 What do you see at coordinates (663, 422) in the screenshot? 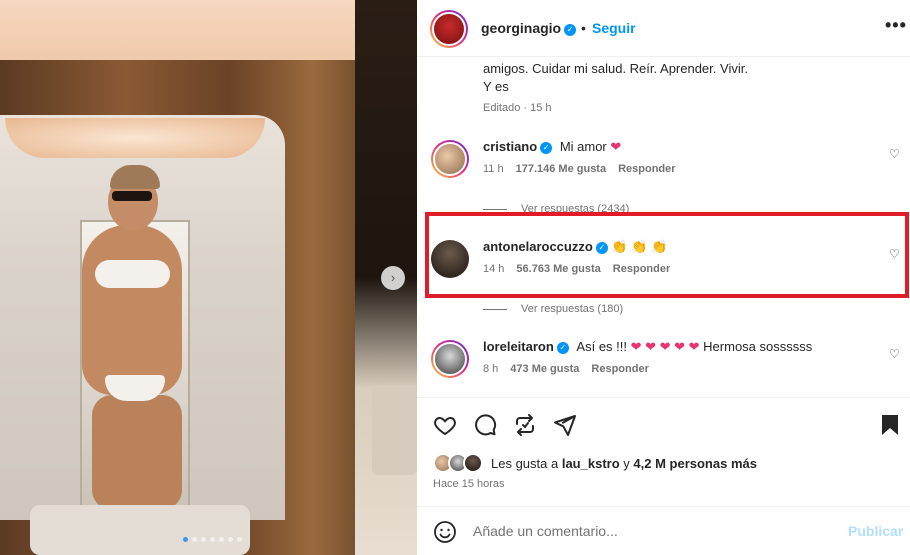
I see `post-action-bar` at bounding box center [663, 422].